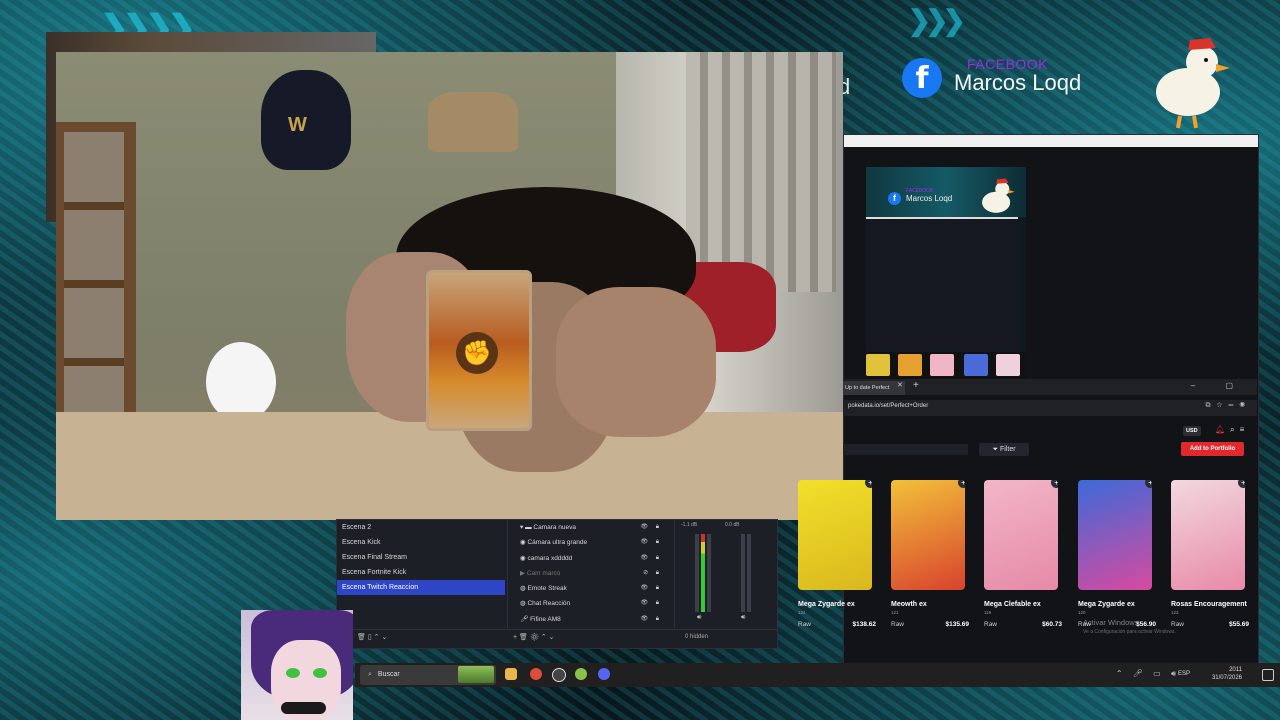 The width and height of the screenshot is (1280, 720). I want to click on discord-icon, so click(604, 674).